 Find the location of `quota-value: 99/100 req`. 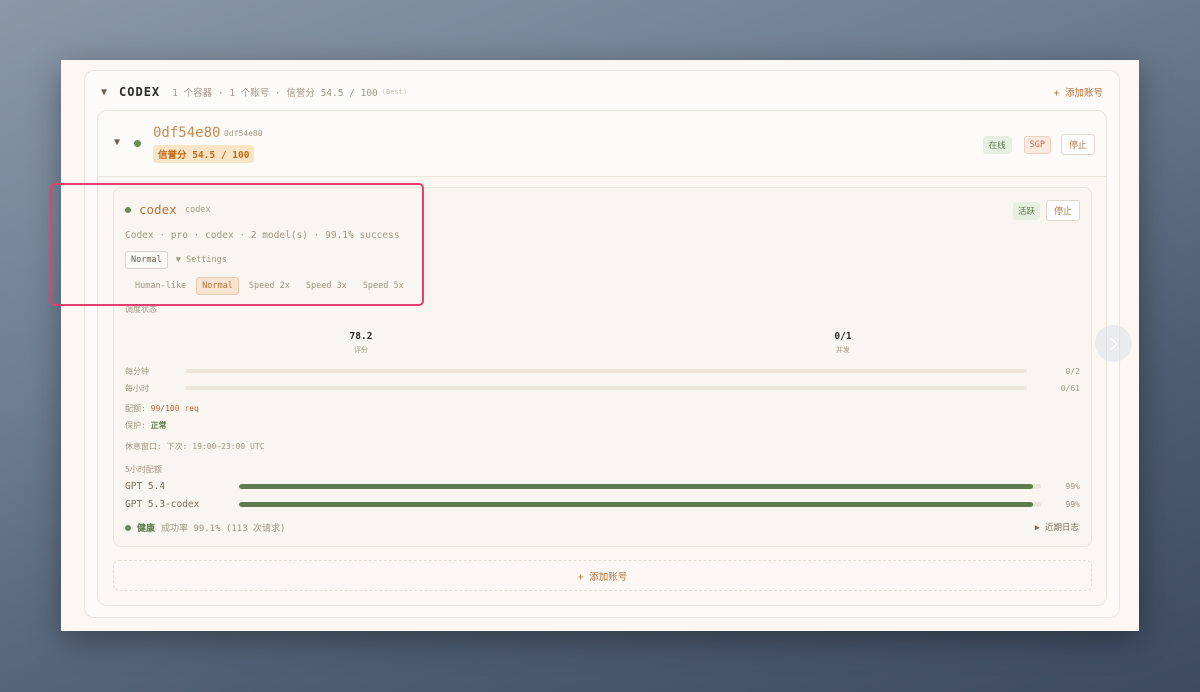

quota-value: 99/100 req is located at coordinates (174, 408).